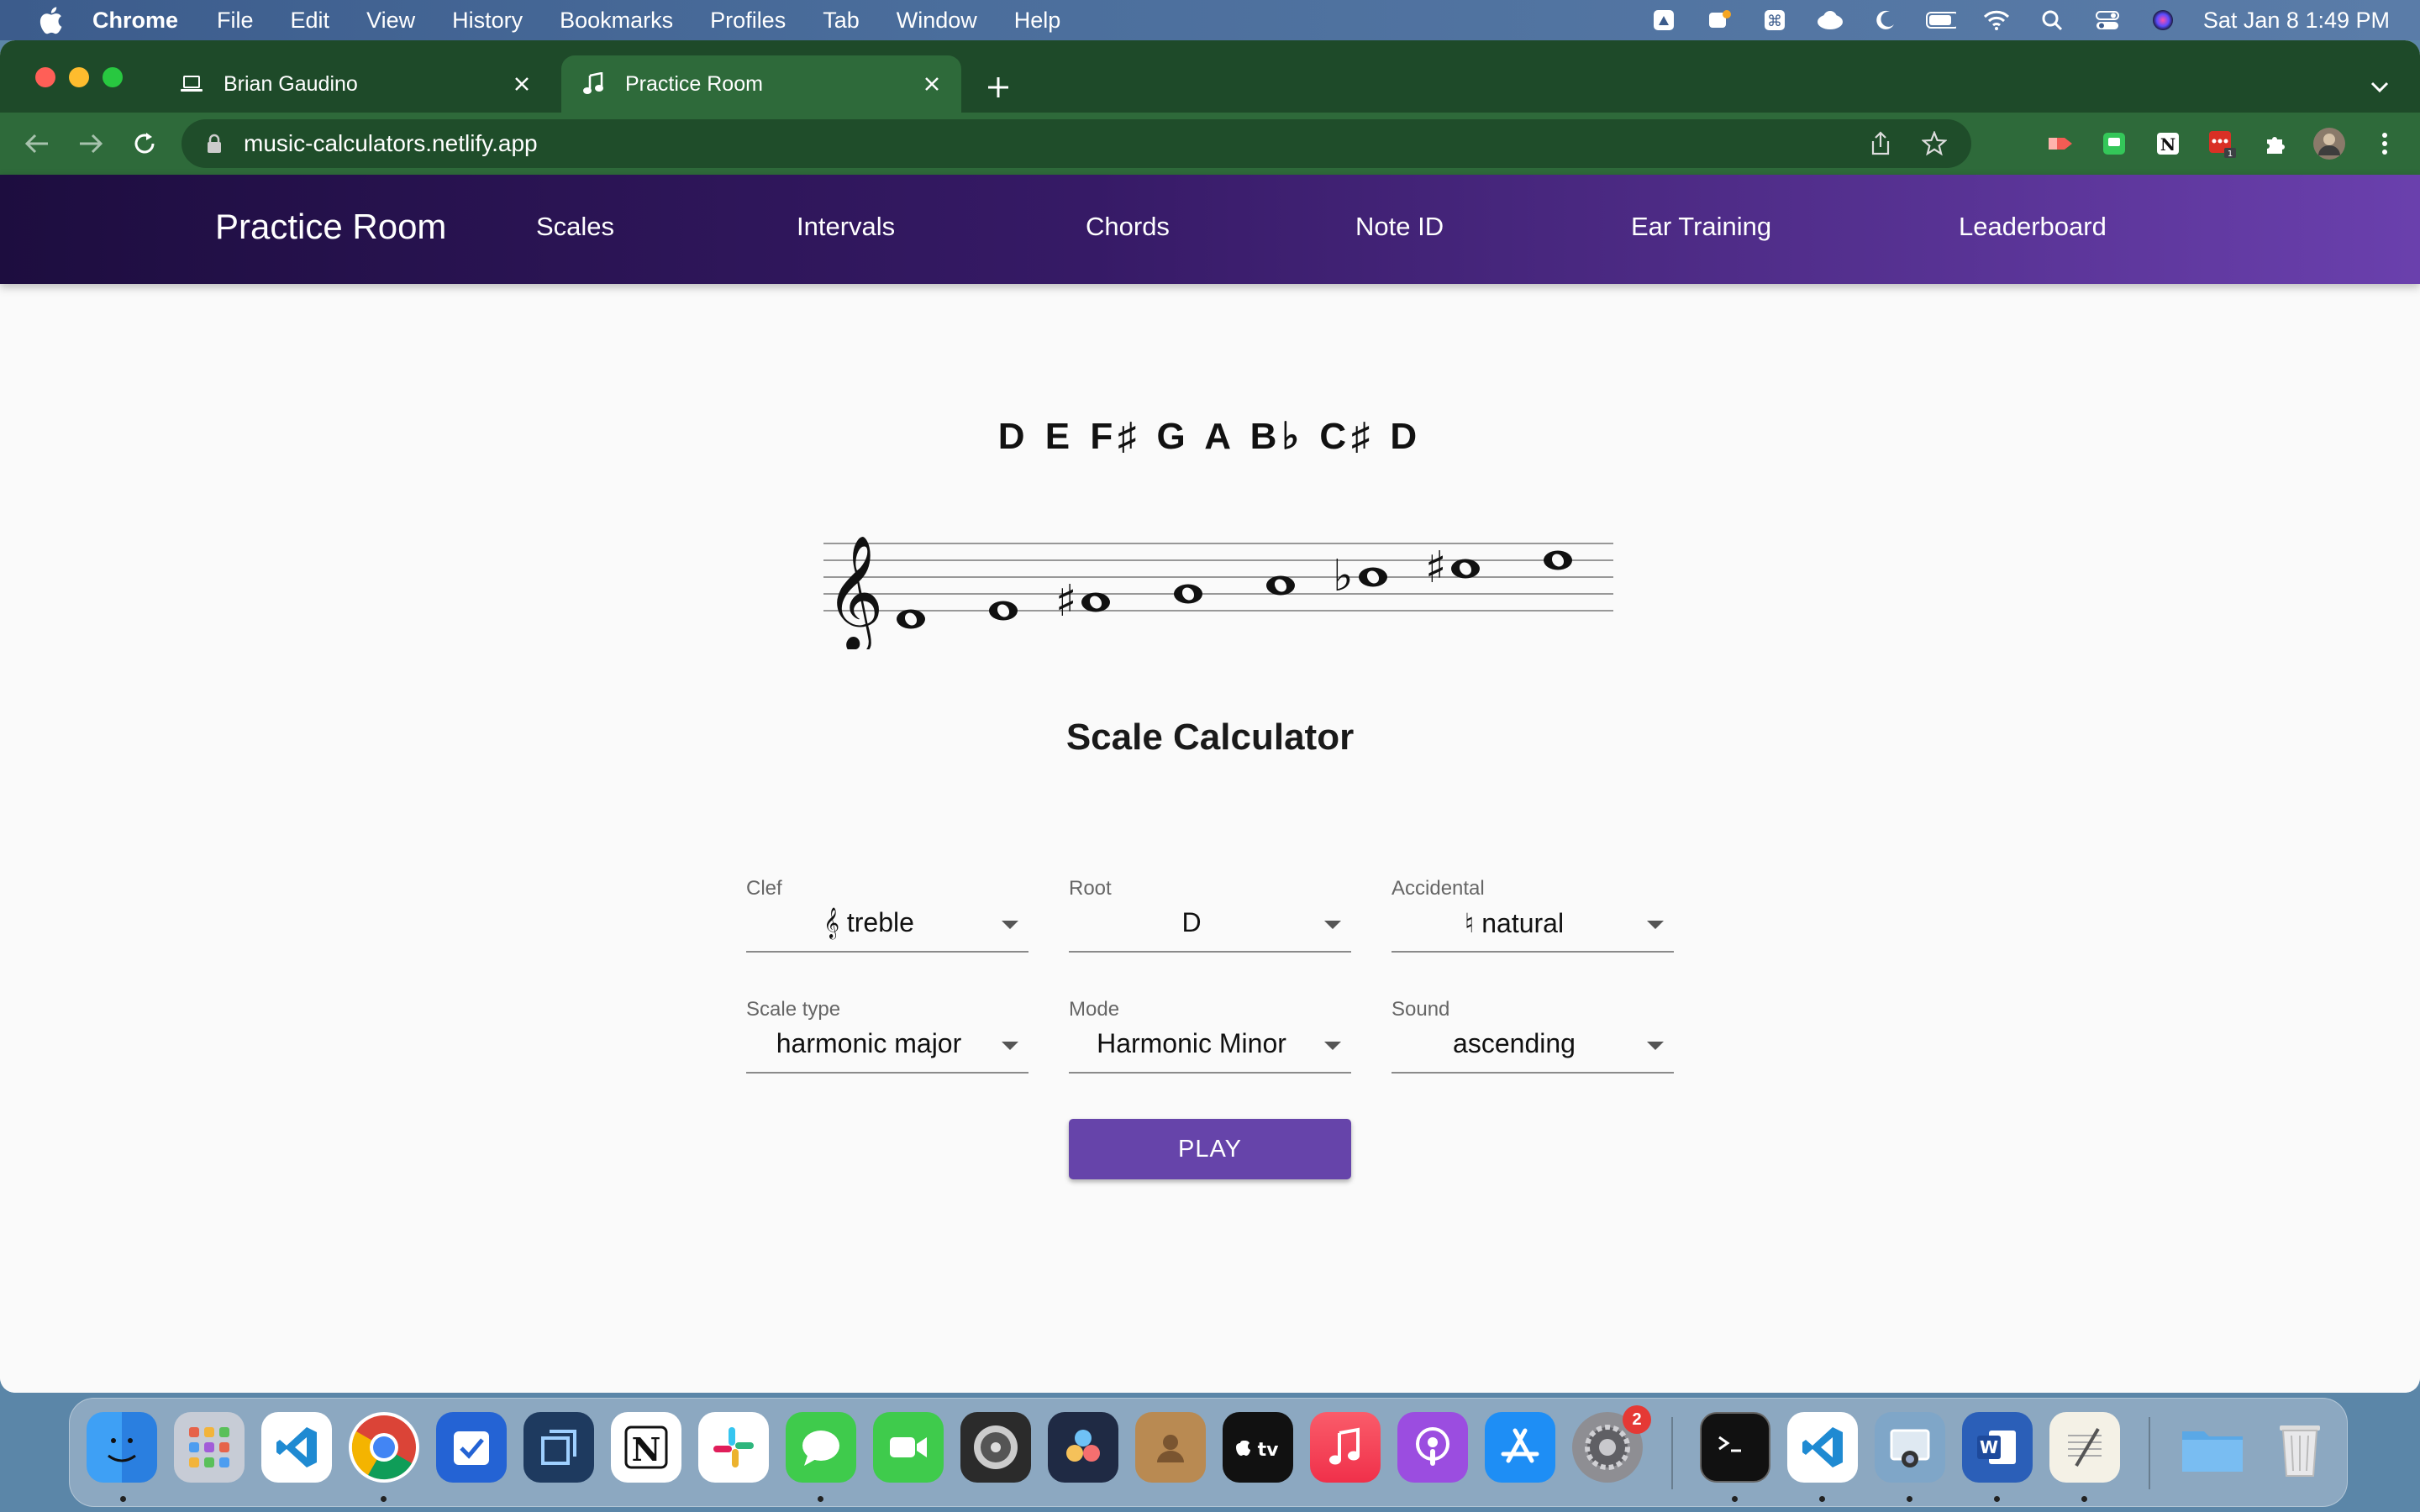  What do you see at coordinates (2060, 143) in the screenshot?
I see `screencast-extension-icon` at bounding box center [2060, 143].